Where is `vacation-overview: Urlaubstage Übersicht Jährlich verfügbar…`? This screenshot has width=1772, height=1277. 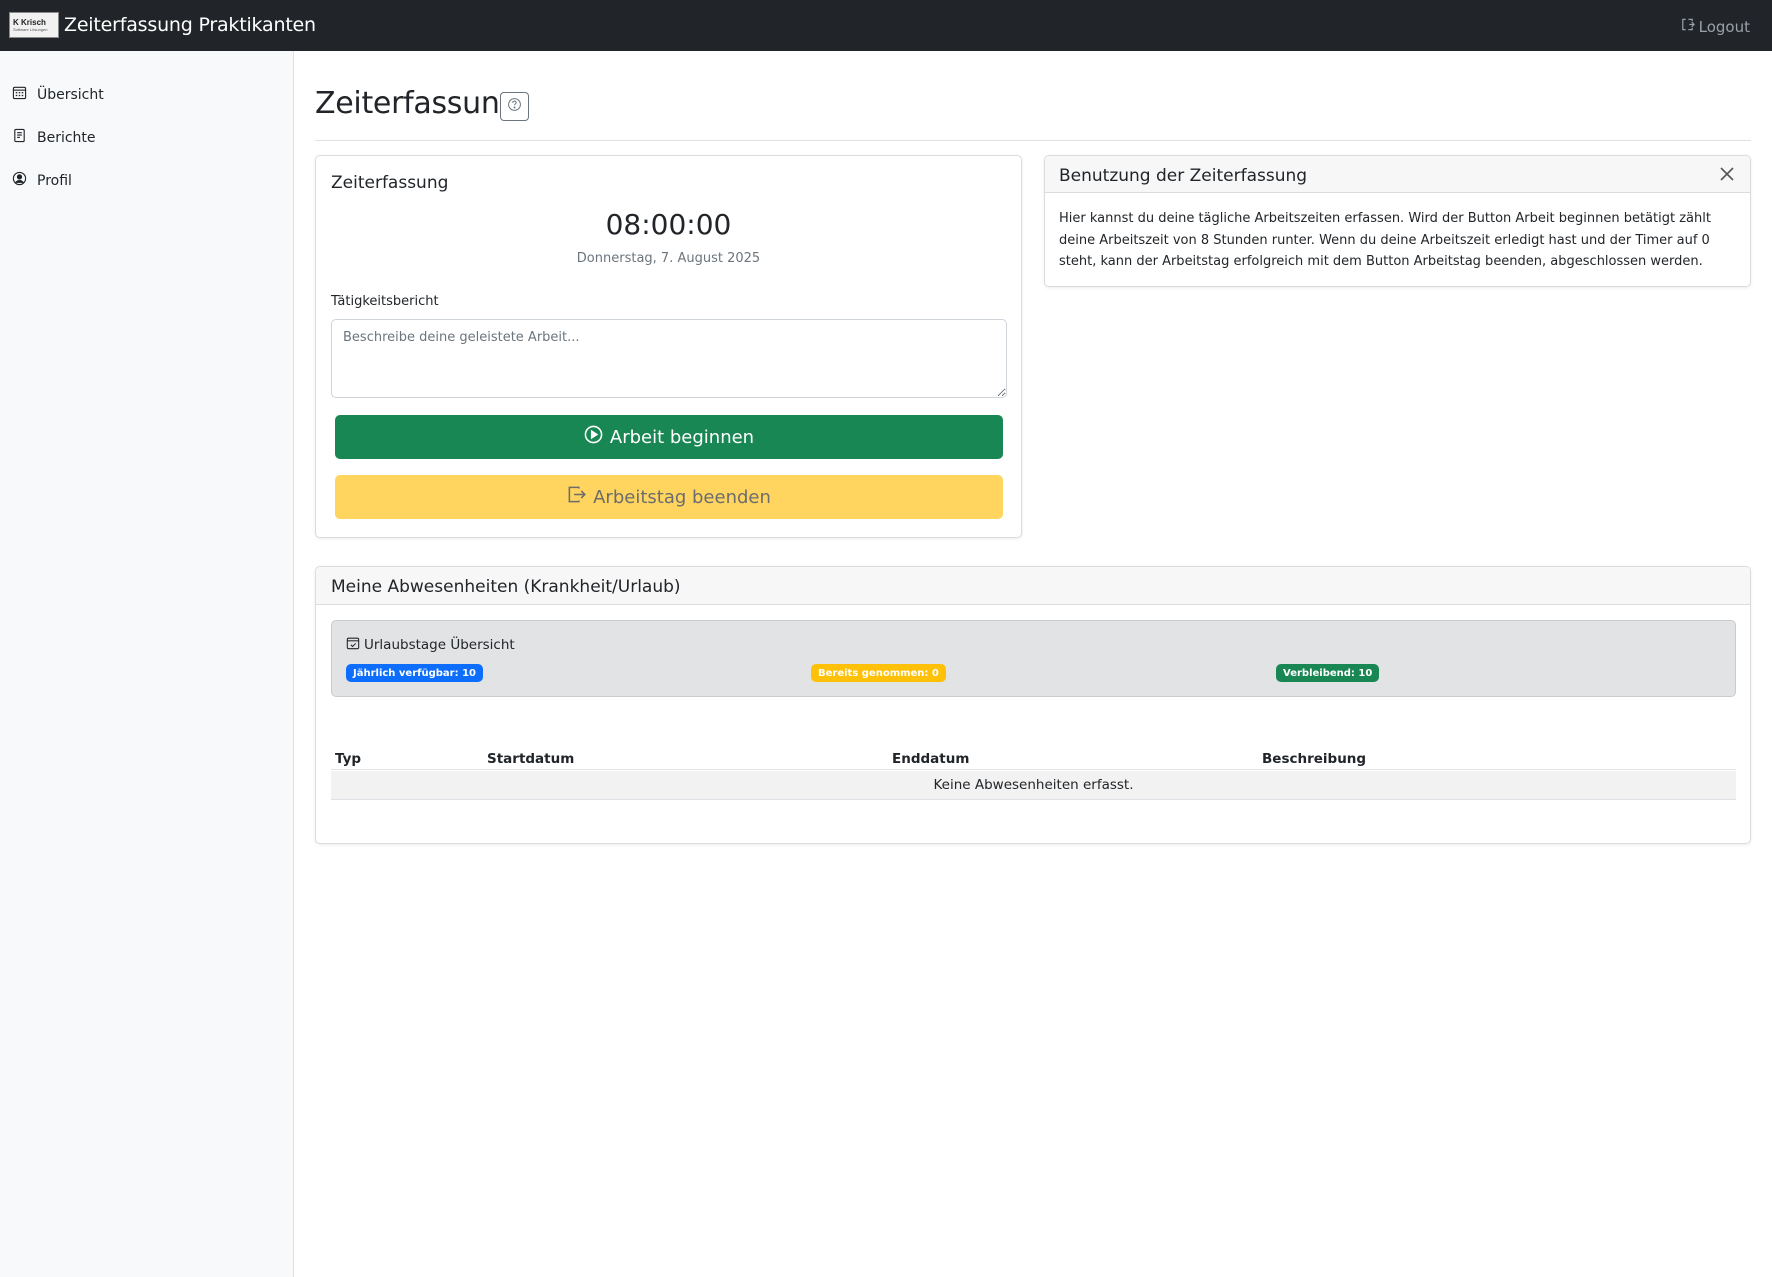
vacation-overview: Urlaubstage Übersicht Jährlich verfügbar… is located at coordinates (1033, 658).